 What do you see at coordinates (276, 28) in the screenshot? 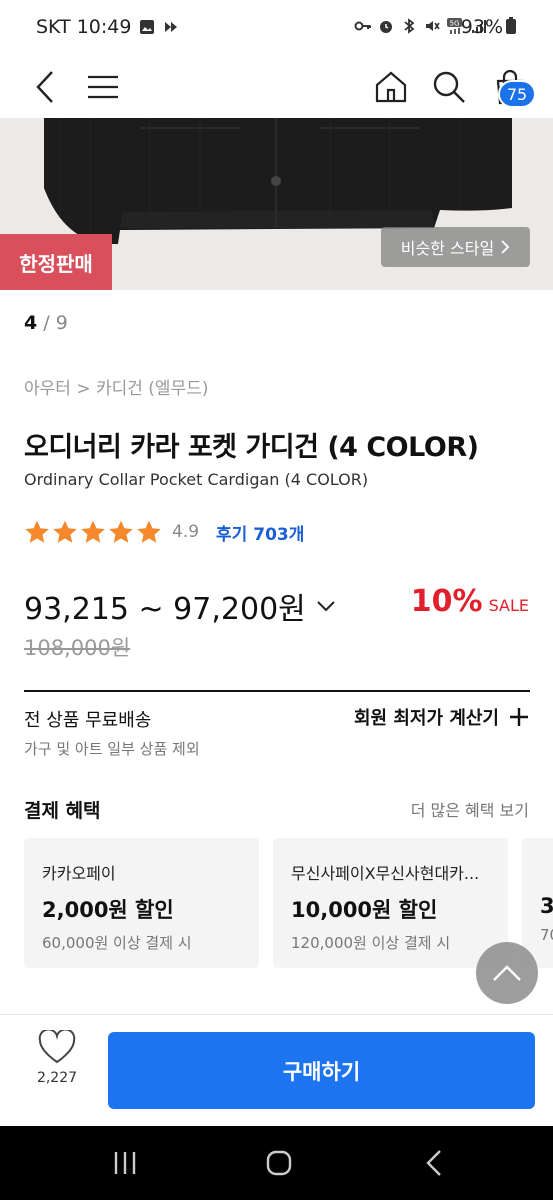
I see `status-bar: SKT 10:49 5G 93%` at bounding box center [276, 28].